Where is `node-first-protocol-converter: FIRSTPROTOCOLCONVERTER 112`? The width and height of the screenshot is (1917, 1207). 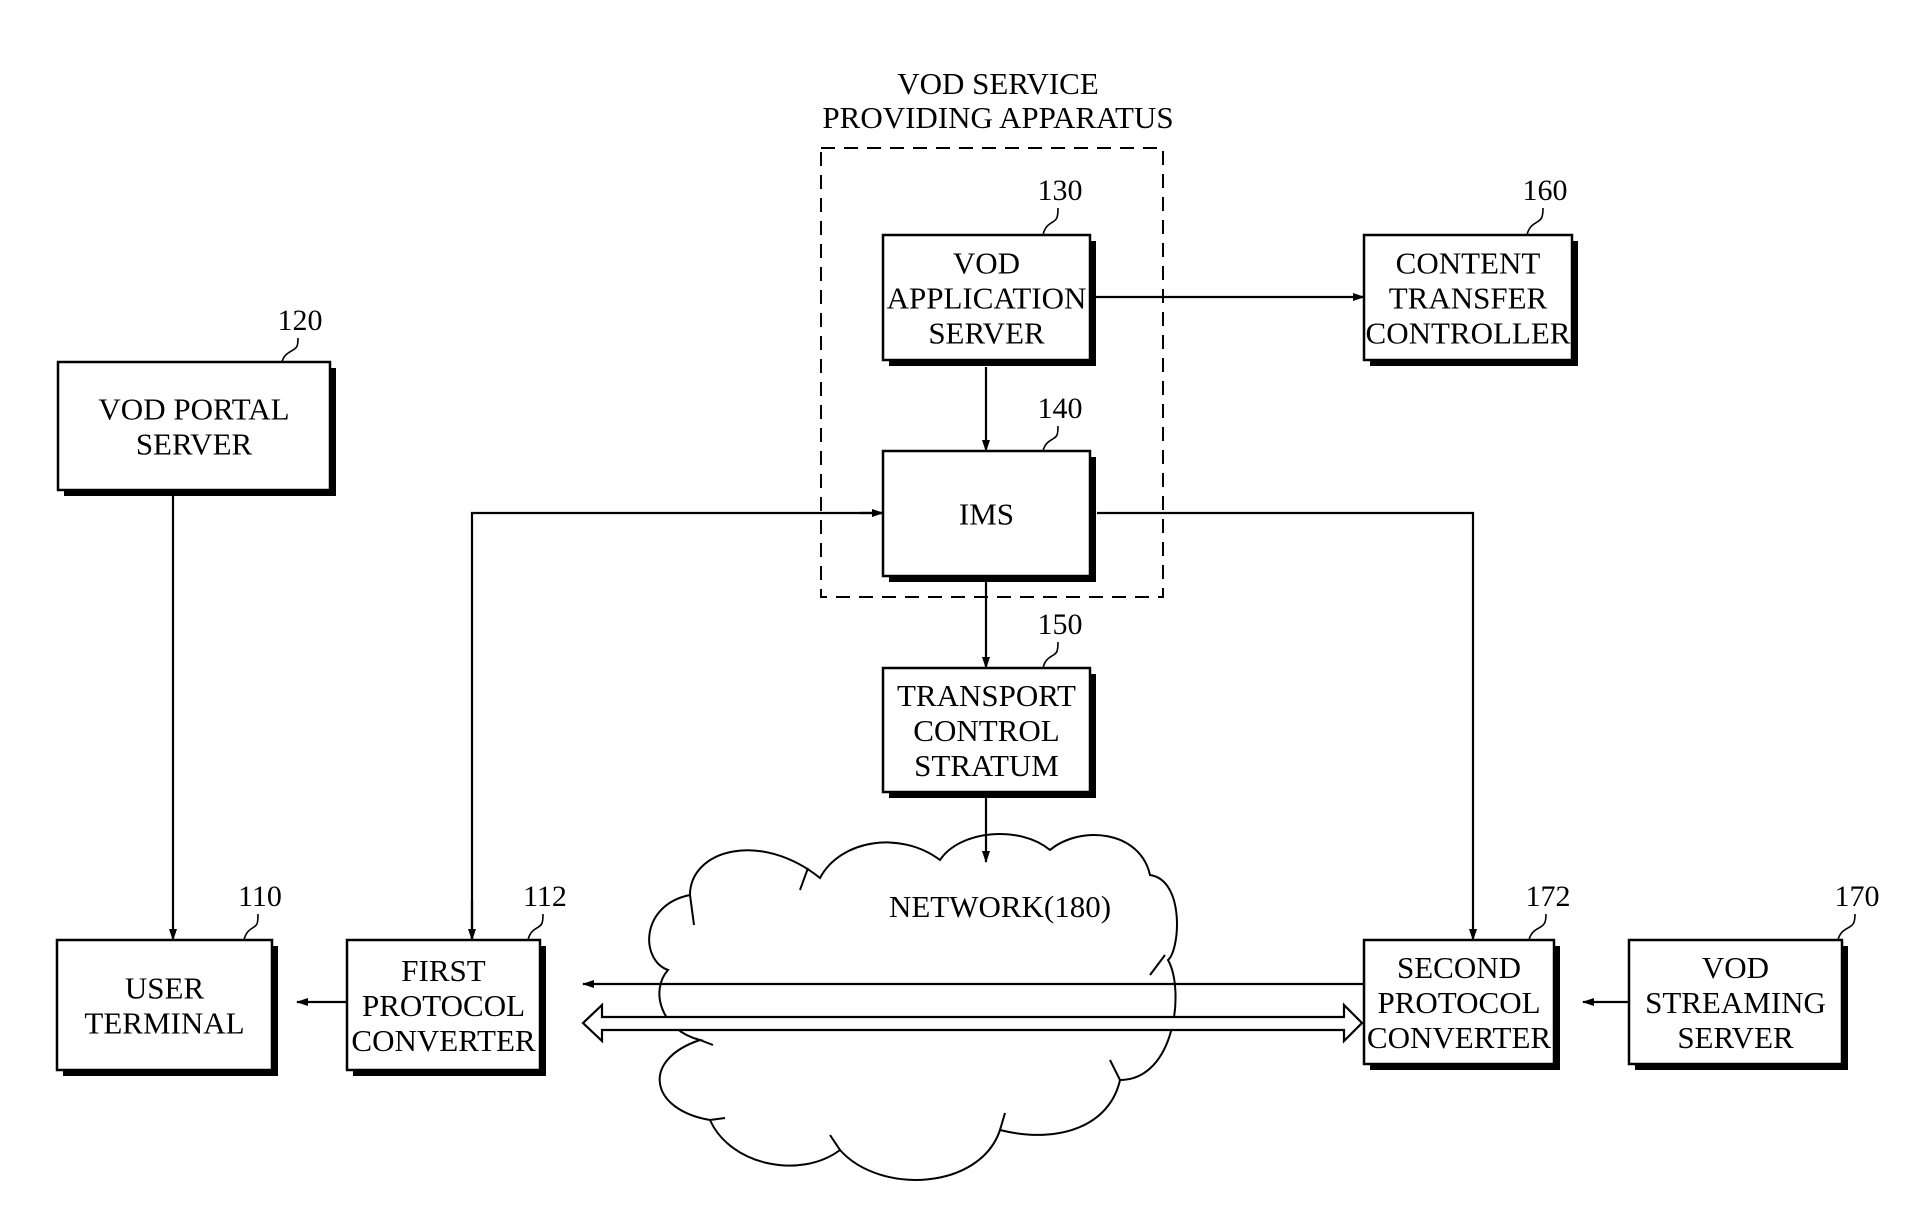
node-first-protocol-converter: FIRSTPROTOCOLCONVERTER 112 is located at coordinates (456, 978).